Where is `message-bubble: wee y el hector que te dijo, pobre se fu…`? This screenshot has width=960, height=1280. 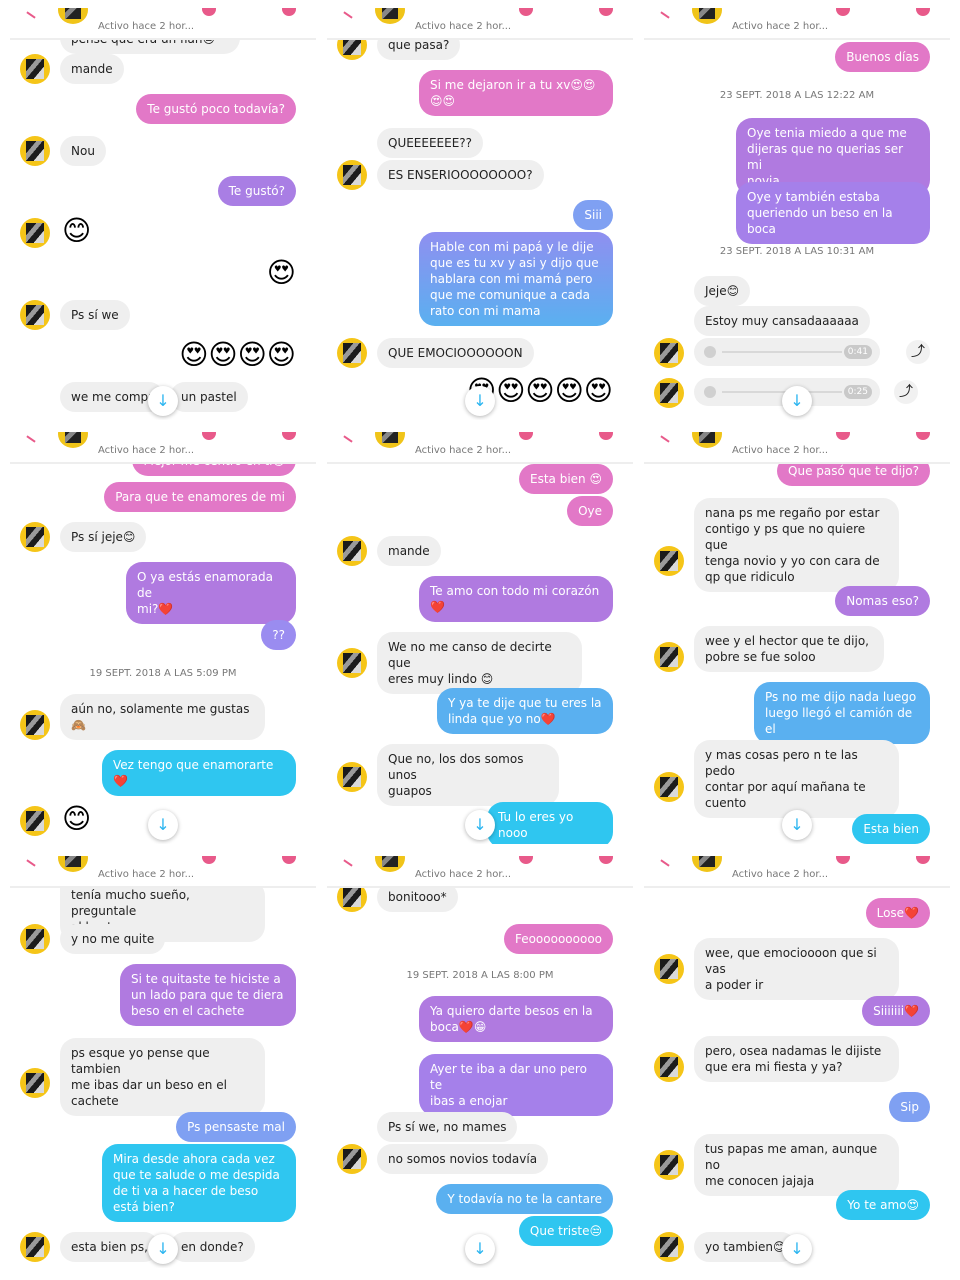
message-bubble: wee y el hector que te dijo, pobre se fu… is located at coordinates (789, 649).